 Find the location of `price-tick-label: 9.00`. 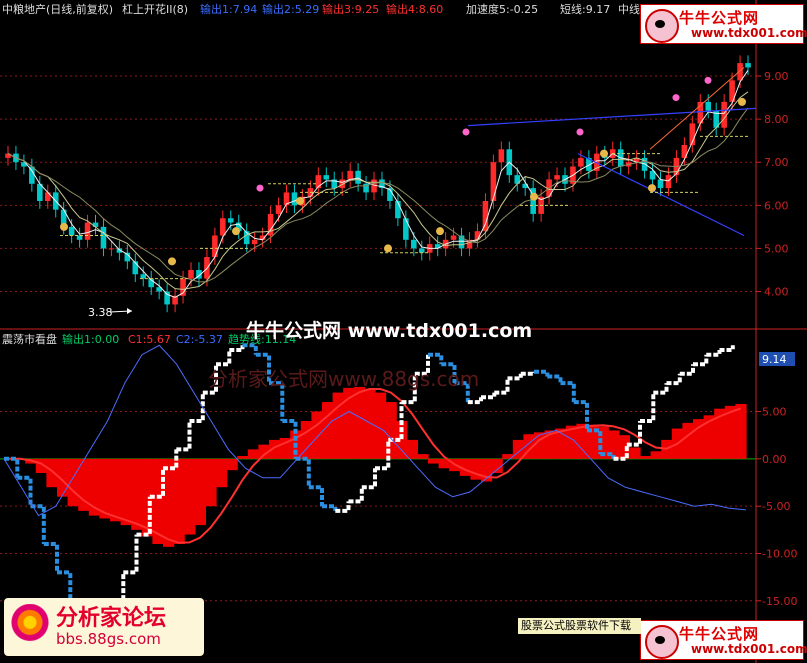

price-tick-label: 9.00 is located at coordinates (776, 76).